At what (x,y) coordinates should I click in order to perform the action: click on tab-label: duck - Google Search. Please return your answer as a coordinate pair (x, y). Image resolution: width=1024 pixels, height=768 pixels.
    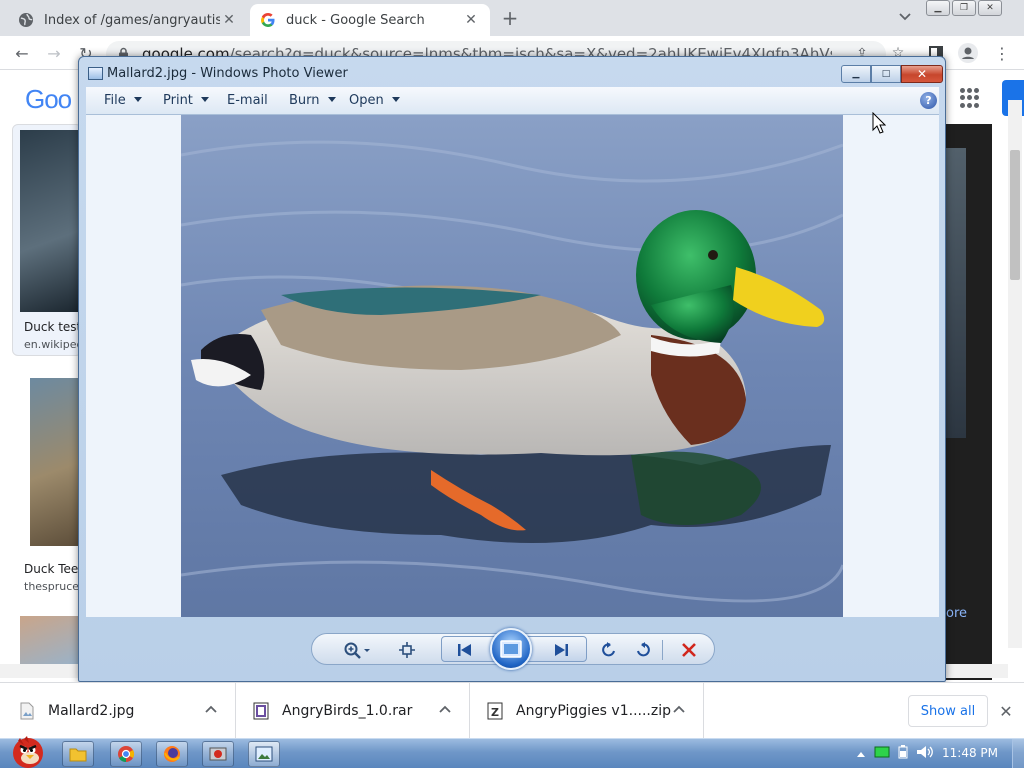
    Looking at the image, I should click on (355, 20).